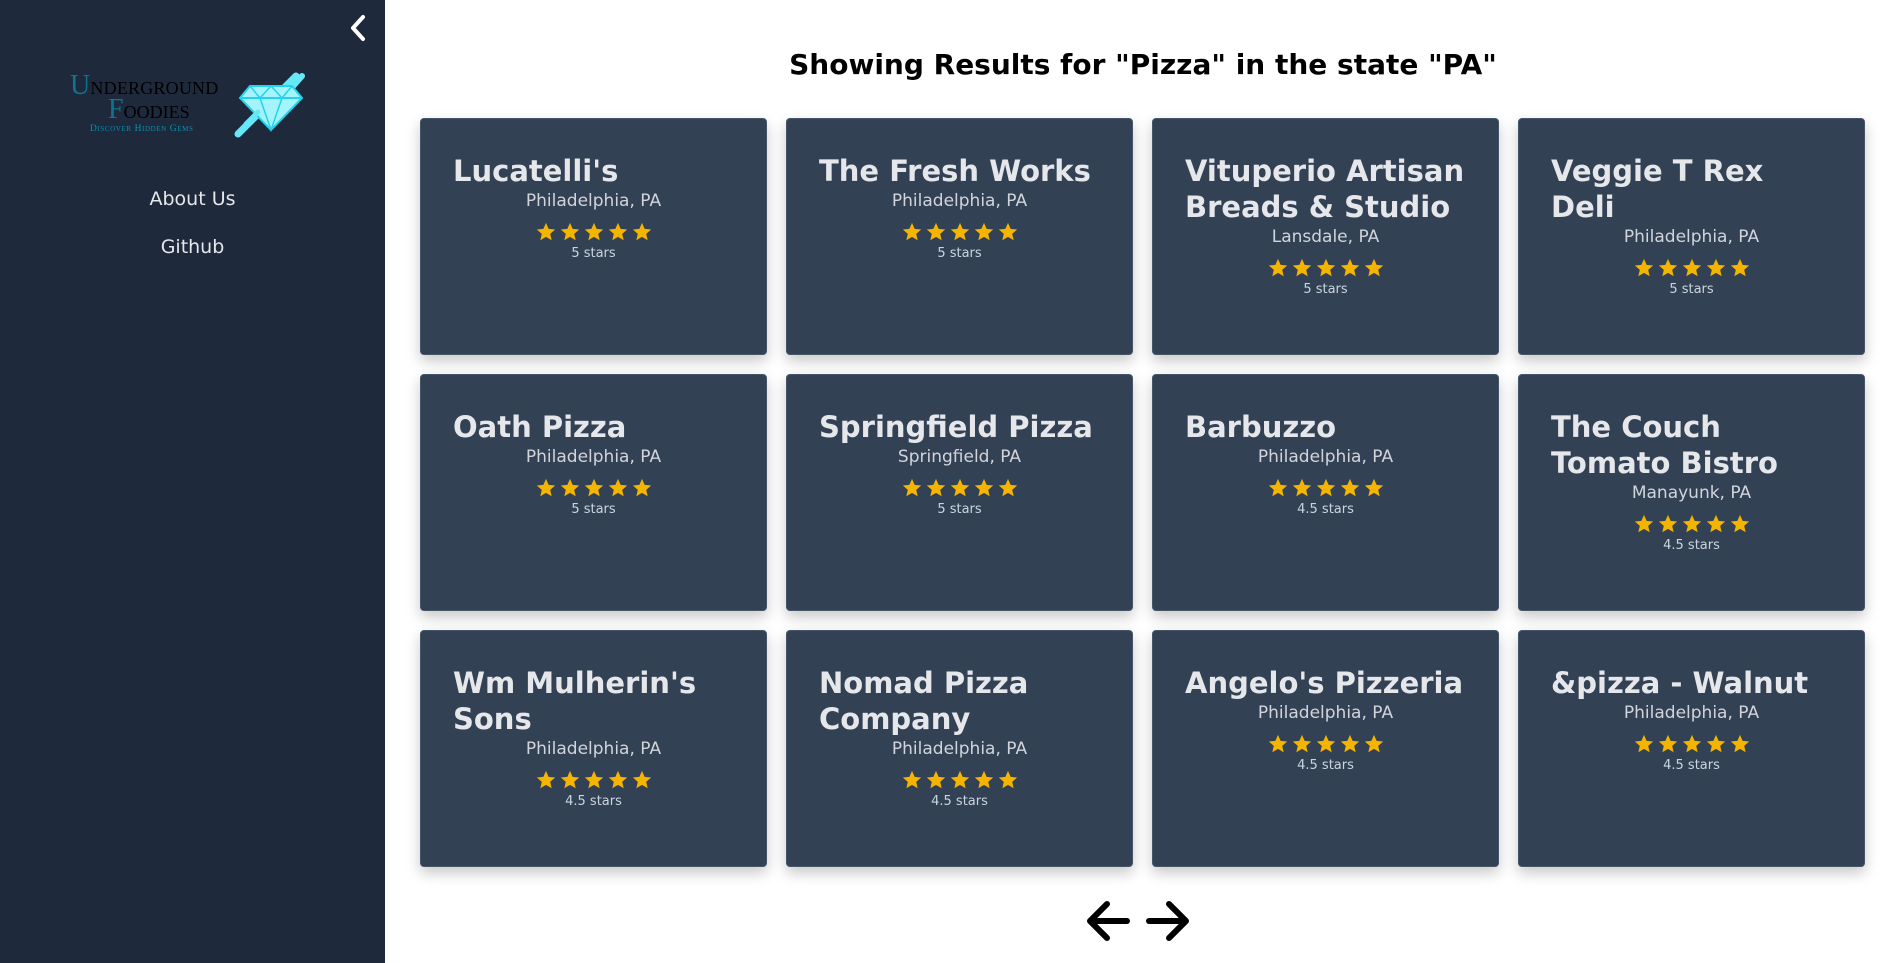 The image size is (1901, 963). Describe the element at coordinates (575, 701) in the screenshot. I see `restaurant-name: Wm Mulherin's Sons` at that location.